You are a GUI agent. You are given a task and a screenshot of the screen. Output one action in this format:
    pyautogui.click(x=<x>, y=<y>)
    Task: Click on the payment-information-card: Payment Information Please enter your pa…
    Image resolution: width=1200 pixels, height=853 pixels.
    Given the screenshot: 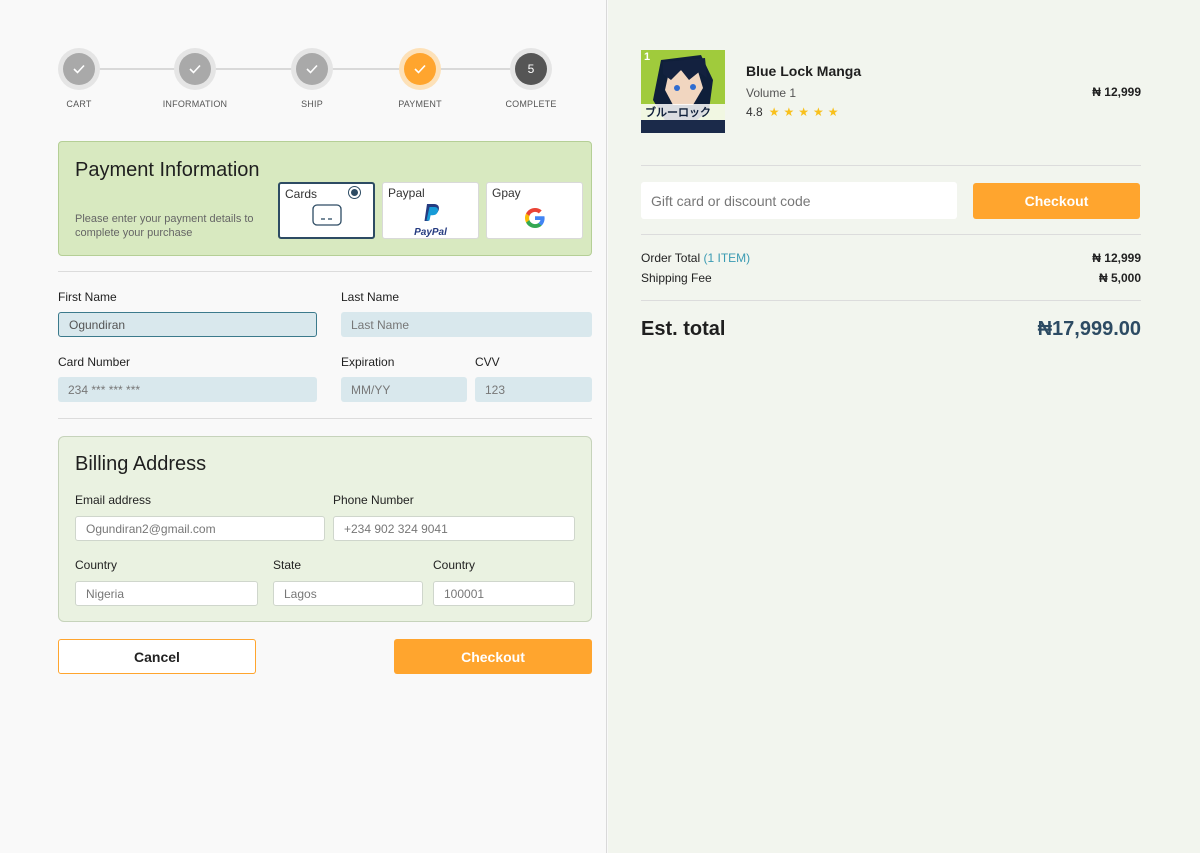 What is the action you would take?
    pyautogui.click(x=325, y=198)
    